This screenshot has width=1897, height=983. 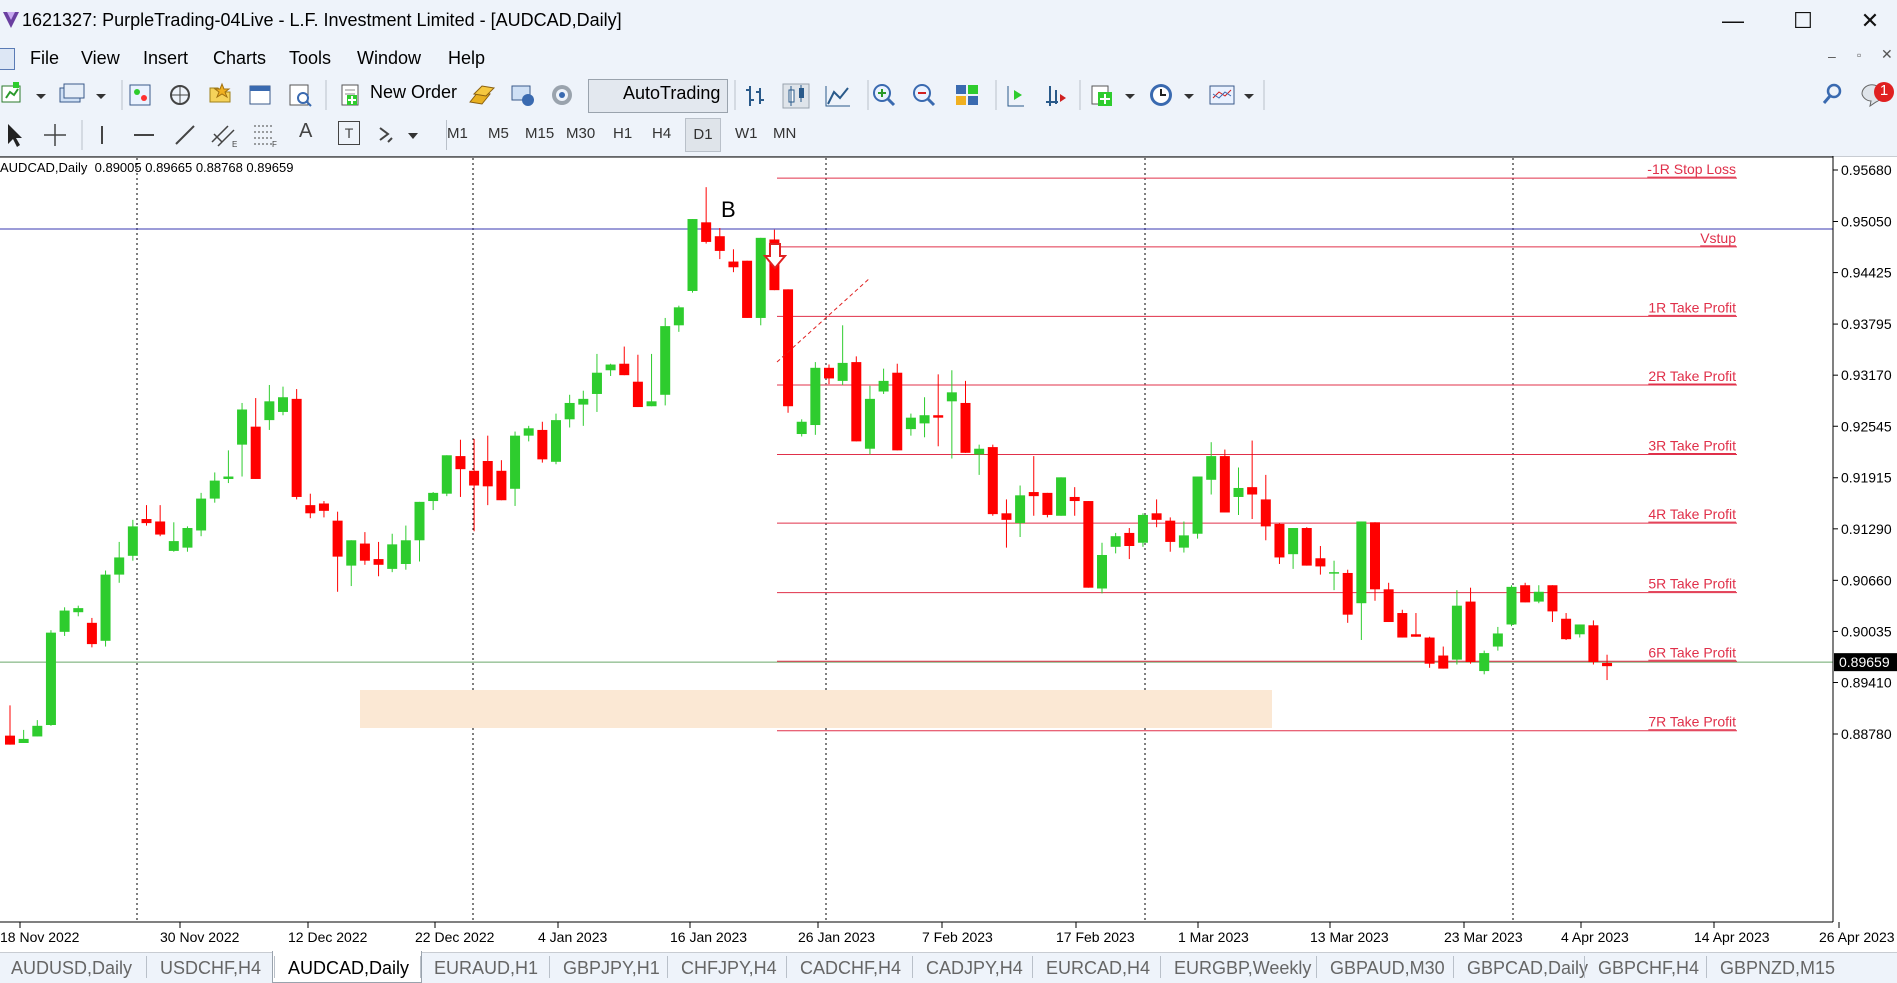 What do you see at coordinates (784, 133) in the screenshot?
I see `timeframe-mn: MN` at bounding box center [784, 133].